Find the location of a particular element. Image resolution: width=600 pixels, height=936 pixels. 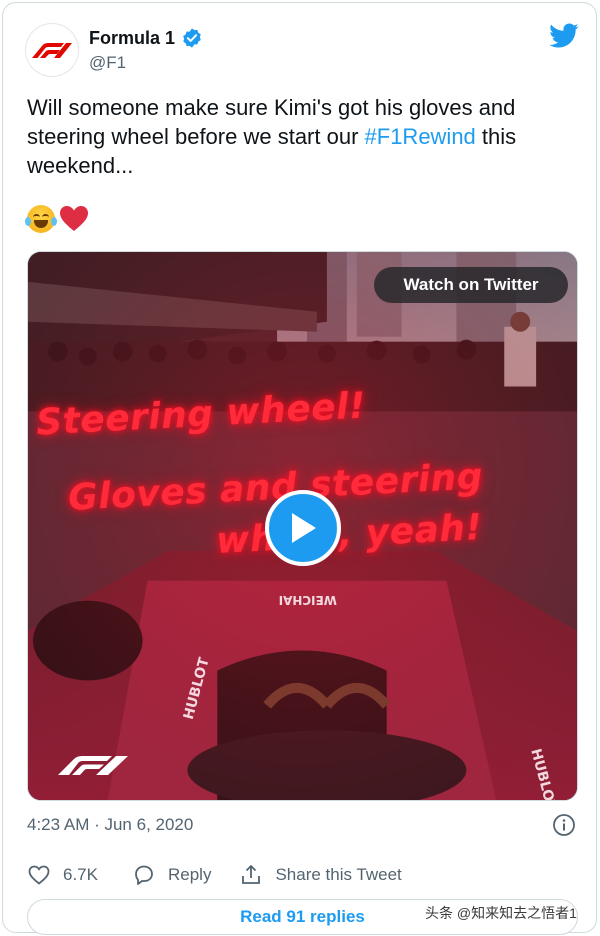

play-button is located at coordinates (303, 528).